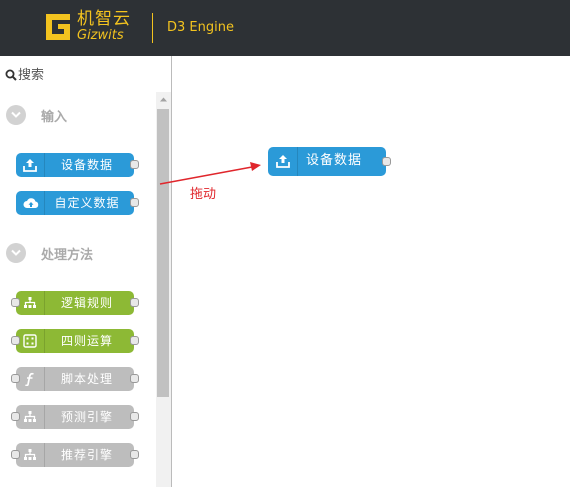 Image resolution: width=570 pixels, height=487 pixels. I want to click on category-label: 输入, so click(54, 117).